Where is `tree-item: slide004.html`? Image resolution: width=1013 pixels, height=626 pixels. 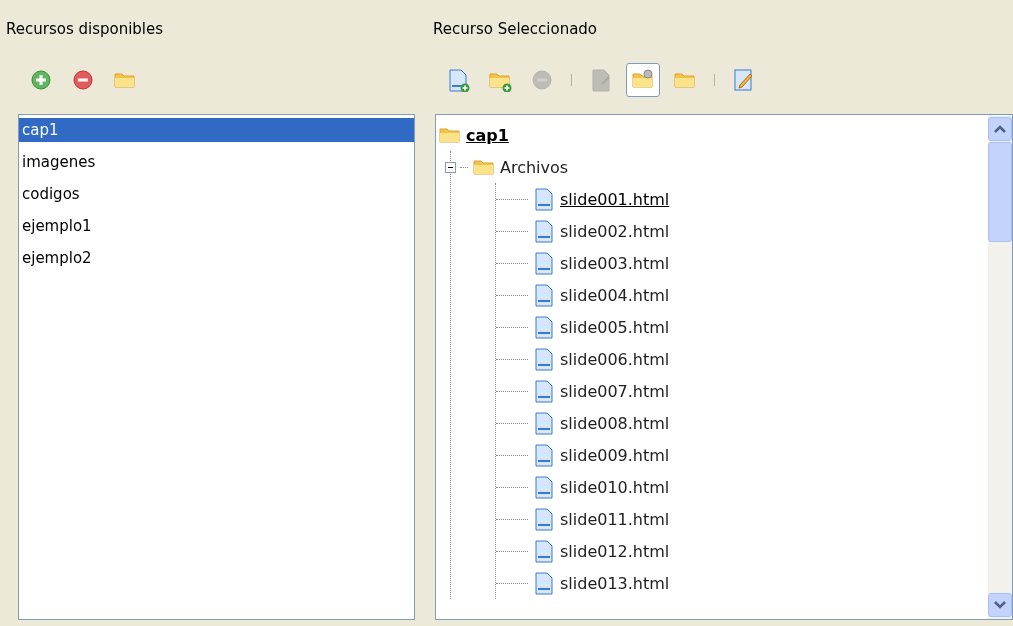 tree-item: slide004.html is located at coordinates (615, 295).